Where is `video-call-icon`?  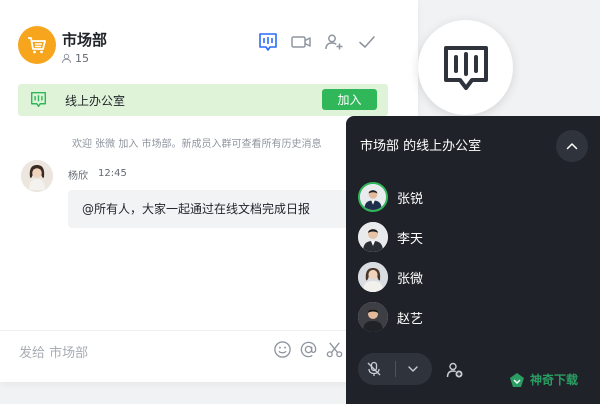
video-call-icon is located at coordinates (301, 42).